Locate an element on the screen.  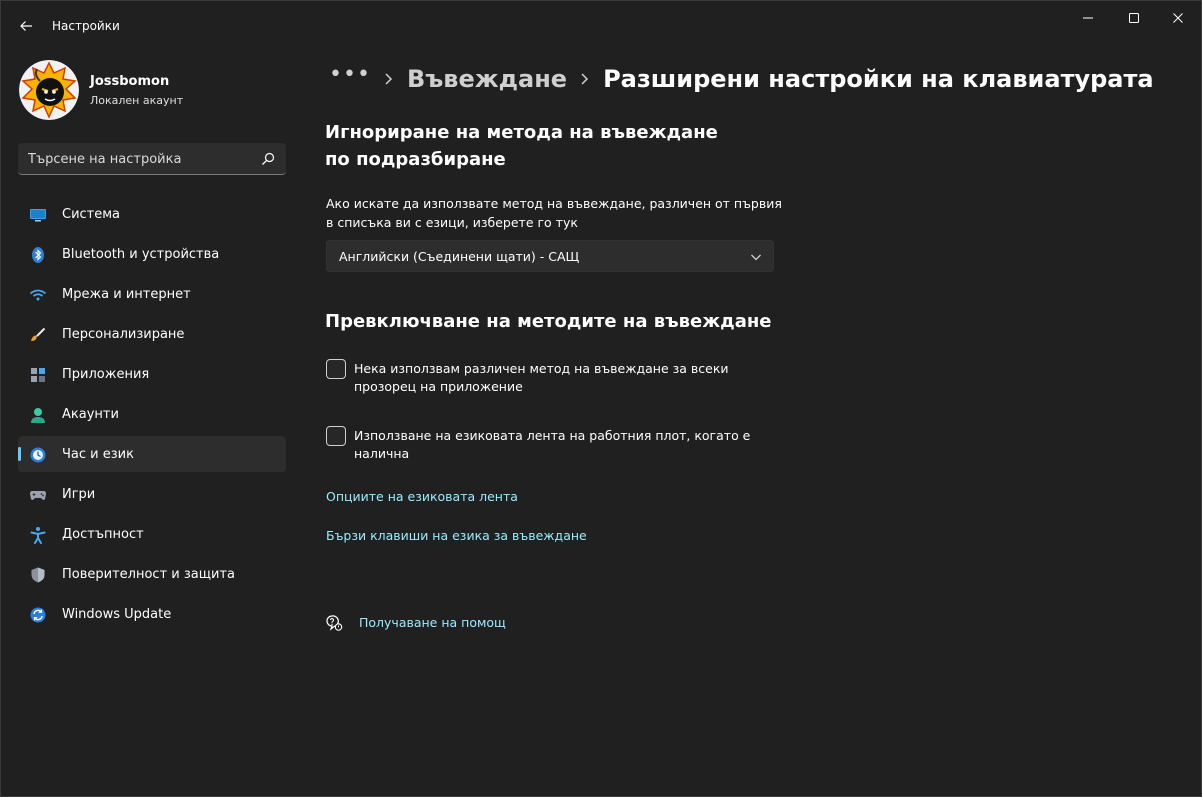
shield-icon is located at coordinates (38, 575).